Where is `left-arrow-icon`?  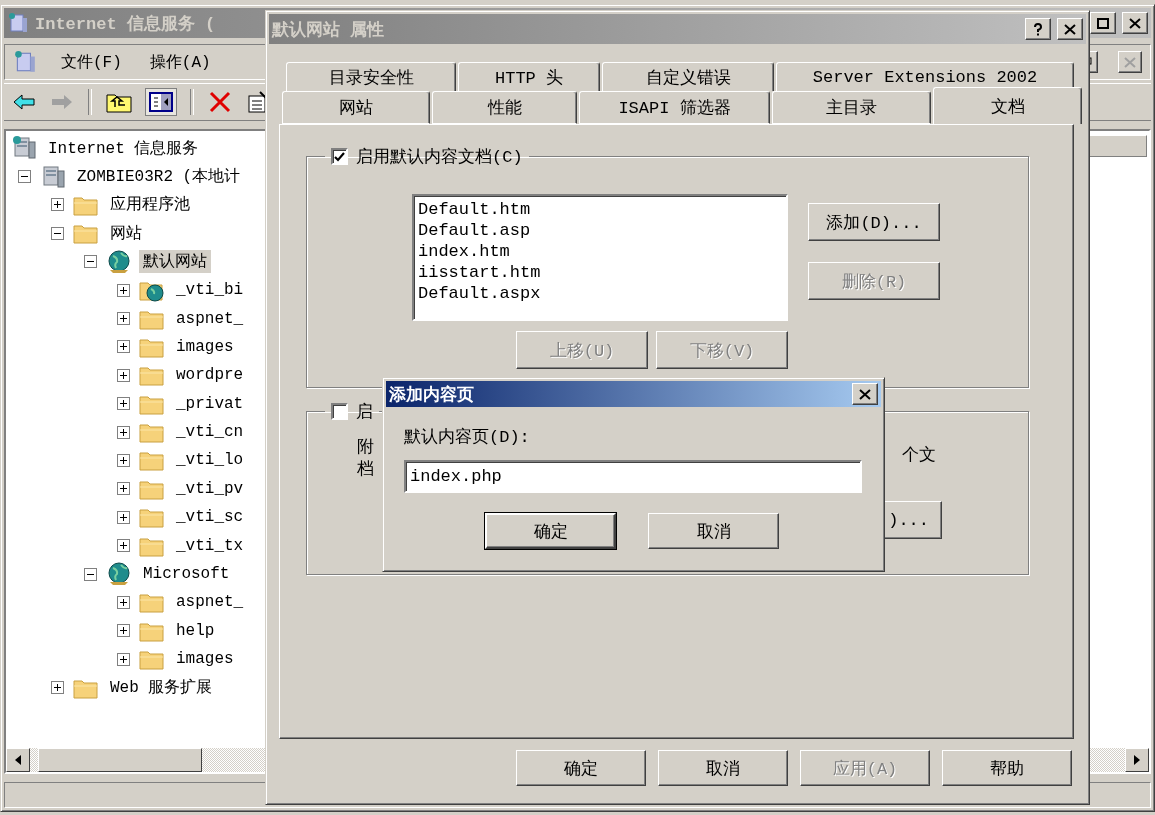 left-arrow-icon is located at coordinates (18, 760).